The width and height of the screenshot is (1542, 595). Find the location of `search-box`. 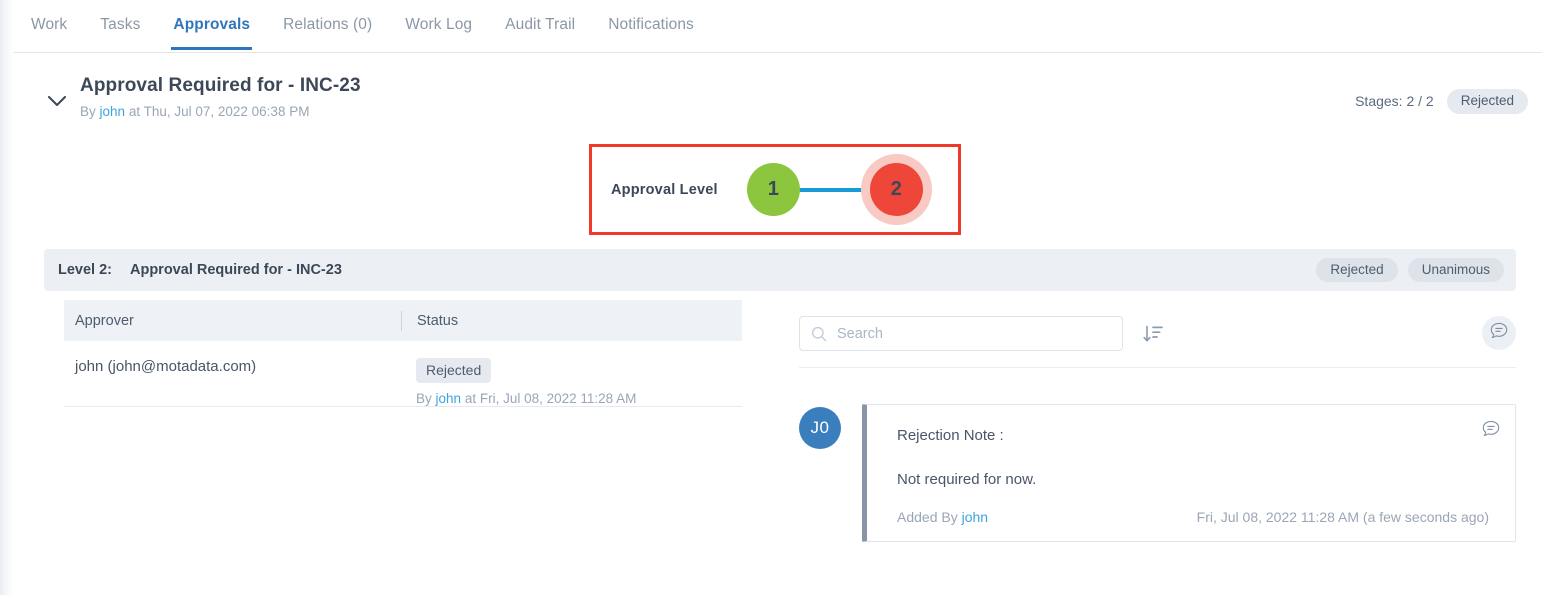

search-box is located at coordinates (961, 333).